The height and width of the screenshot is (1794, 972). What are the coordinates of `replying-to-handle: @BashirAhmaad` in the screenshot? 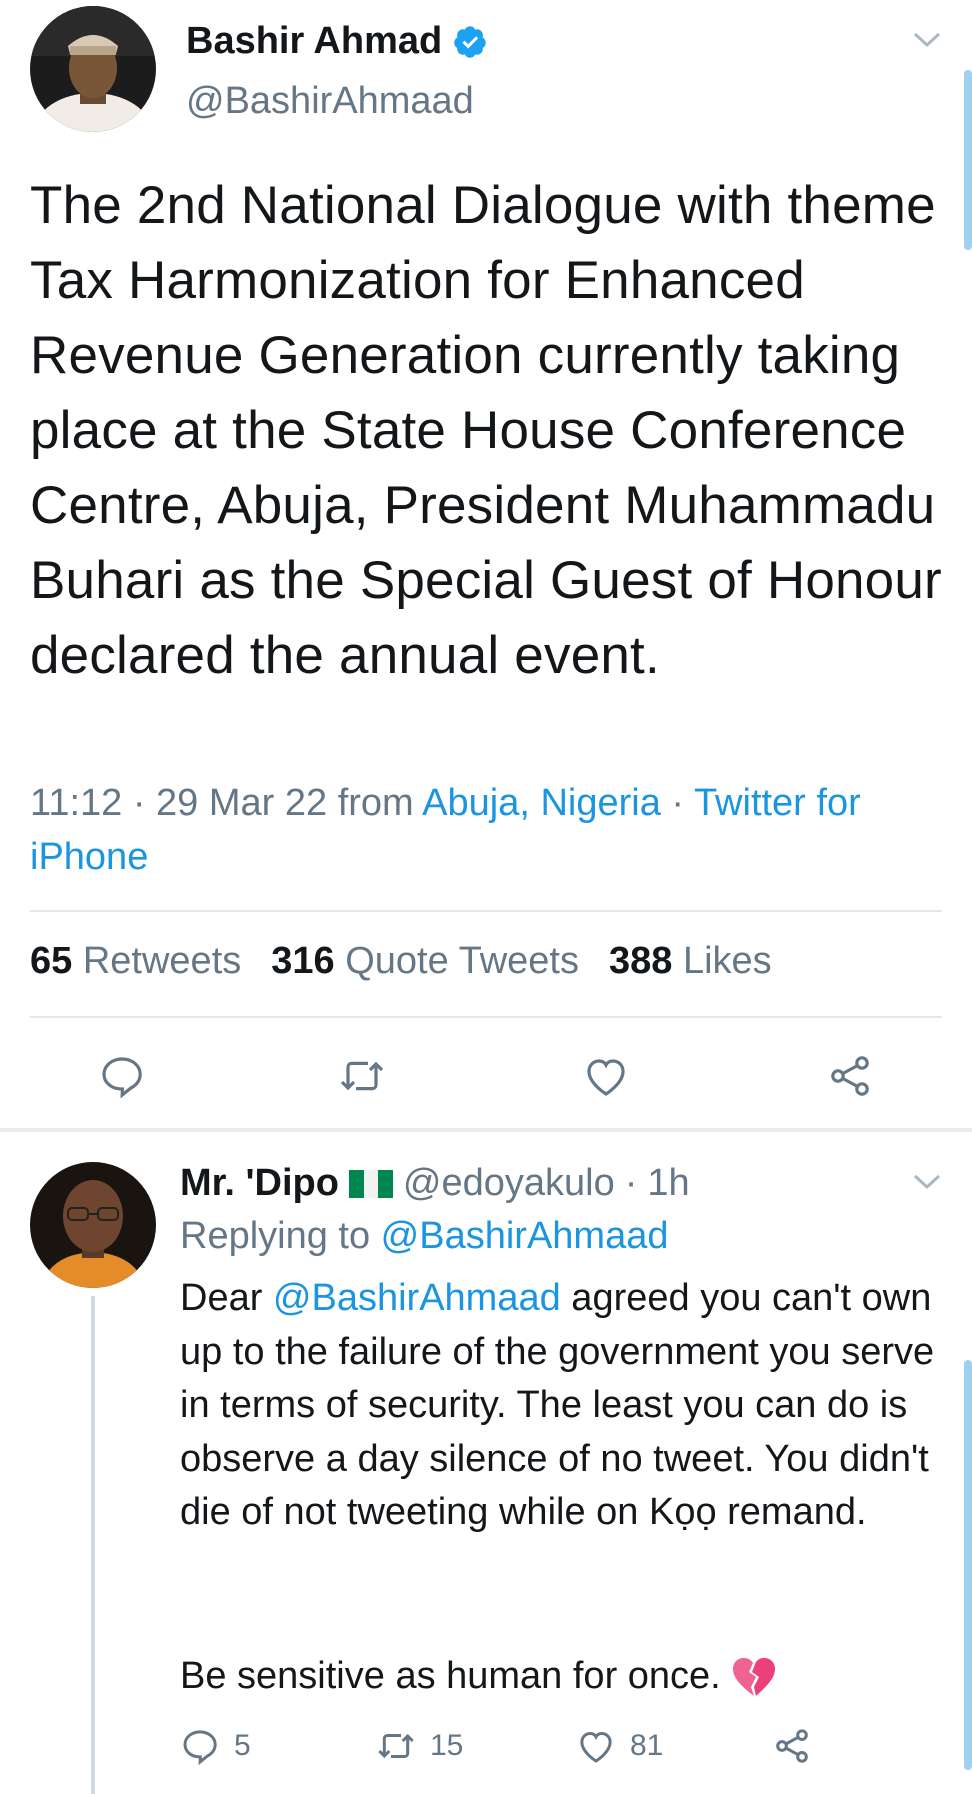 It's located at (525, 1236).